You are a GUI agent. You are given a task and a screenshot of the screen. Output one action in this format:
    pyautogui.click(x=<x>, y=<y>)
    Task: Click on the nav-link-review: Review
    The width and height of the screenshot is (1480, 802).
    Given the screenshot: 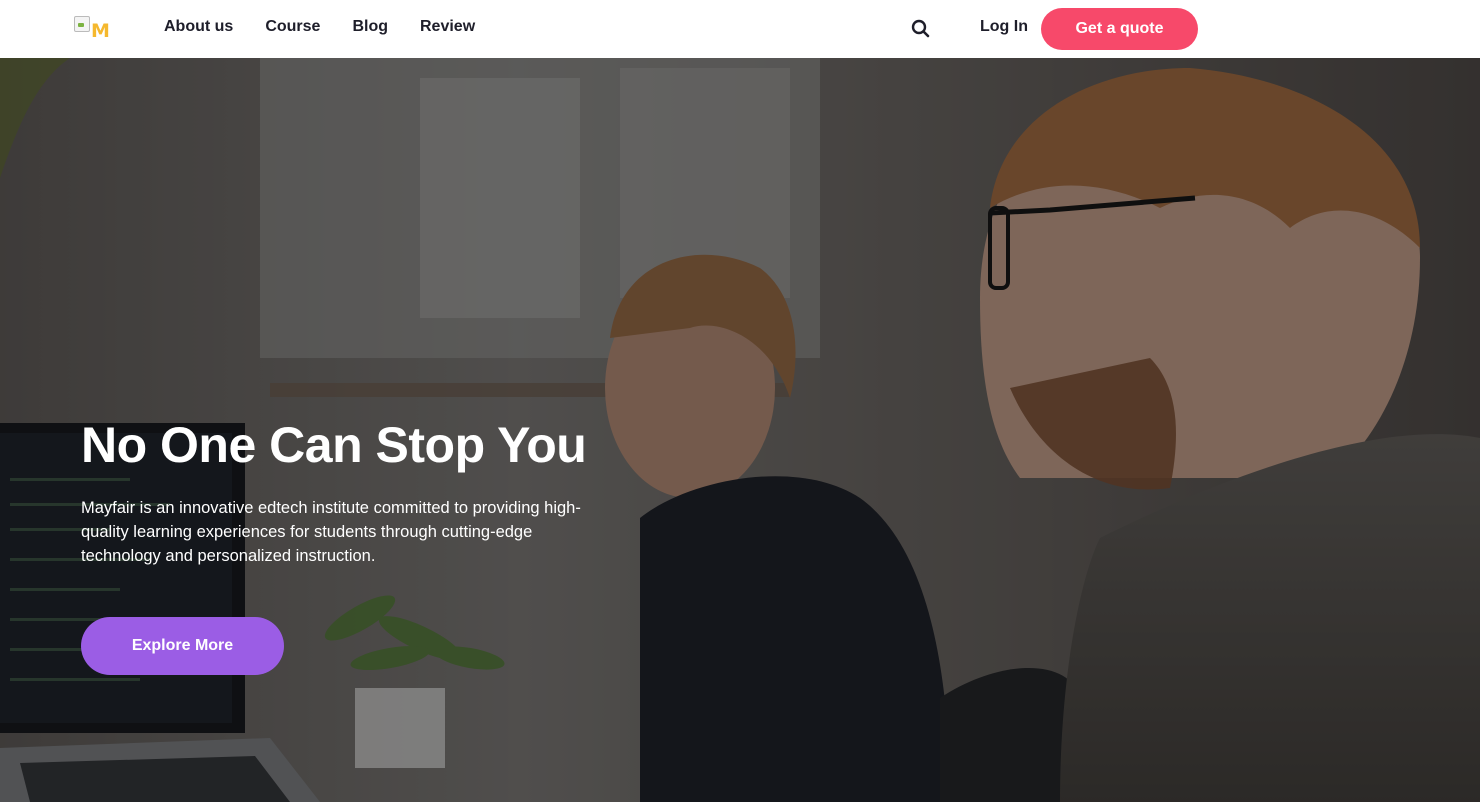 What is the action you would take?
    pyautogui.click(x=447, y=27)
    